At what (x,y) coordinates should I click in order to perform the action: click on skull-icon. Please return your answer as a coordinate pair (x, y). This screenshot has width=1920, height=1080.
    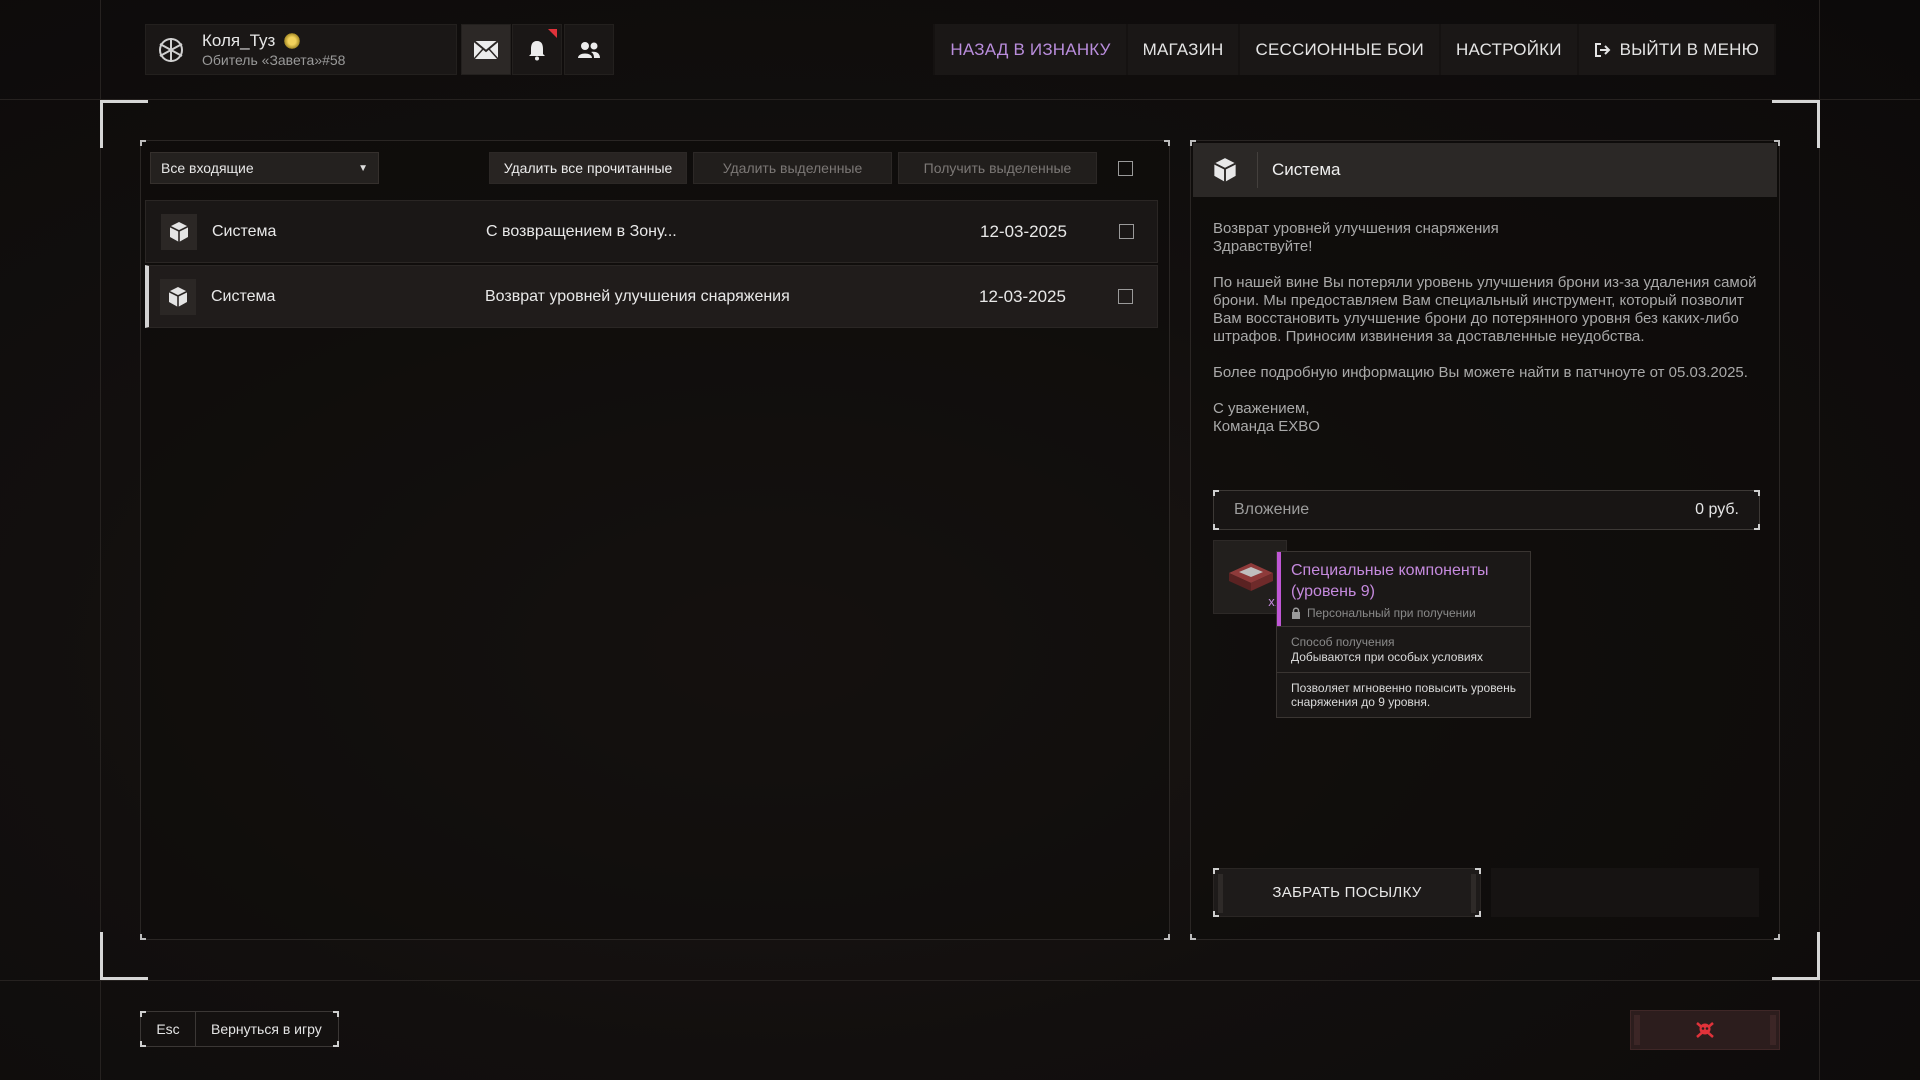
    Looking at the image, I should click on (1705, 1030).